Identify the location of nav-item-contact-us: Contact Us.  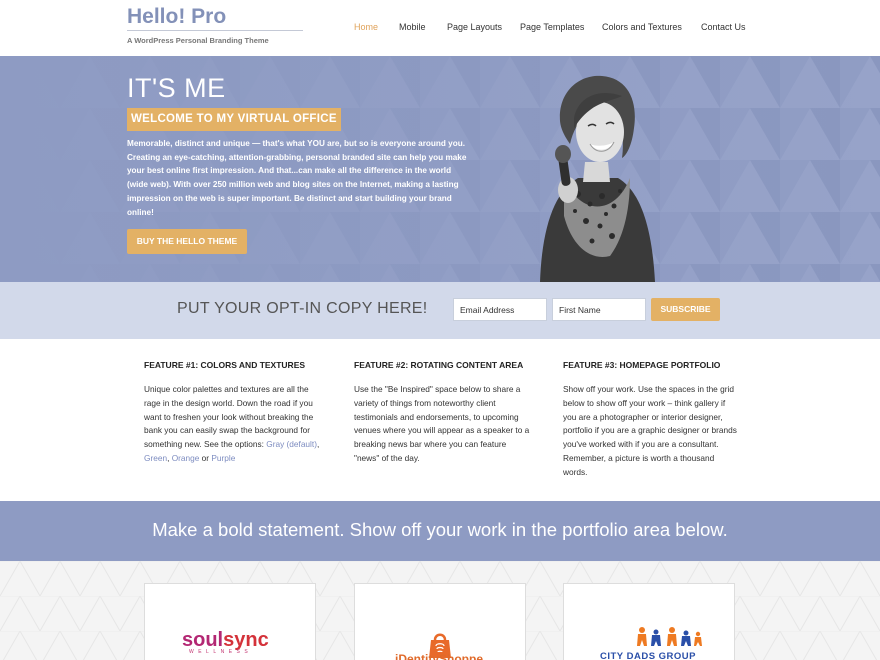
(723, 27).